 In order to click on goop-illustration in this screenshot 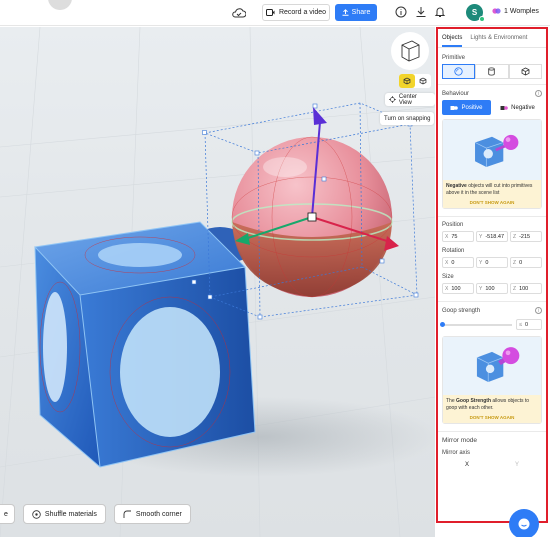, I will do `click(492, 366)`.